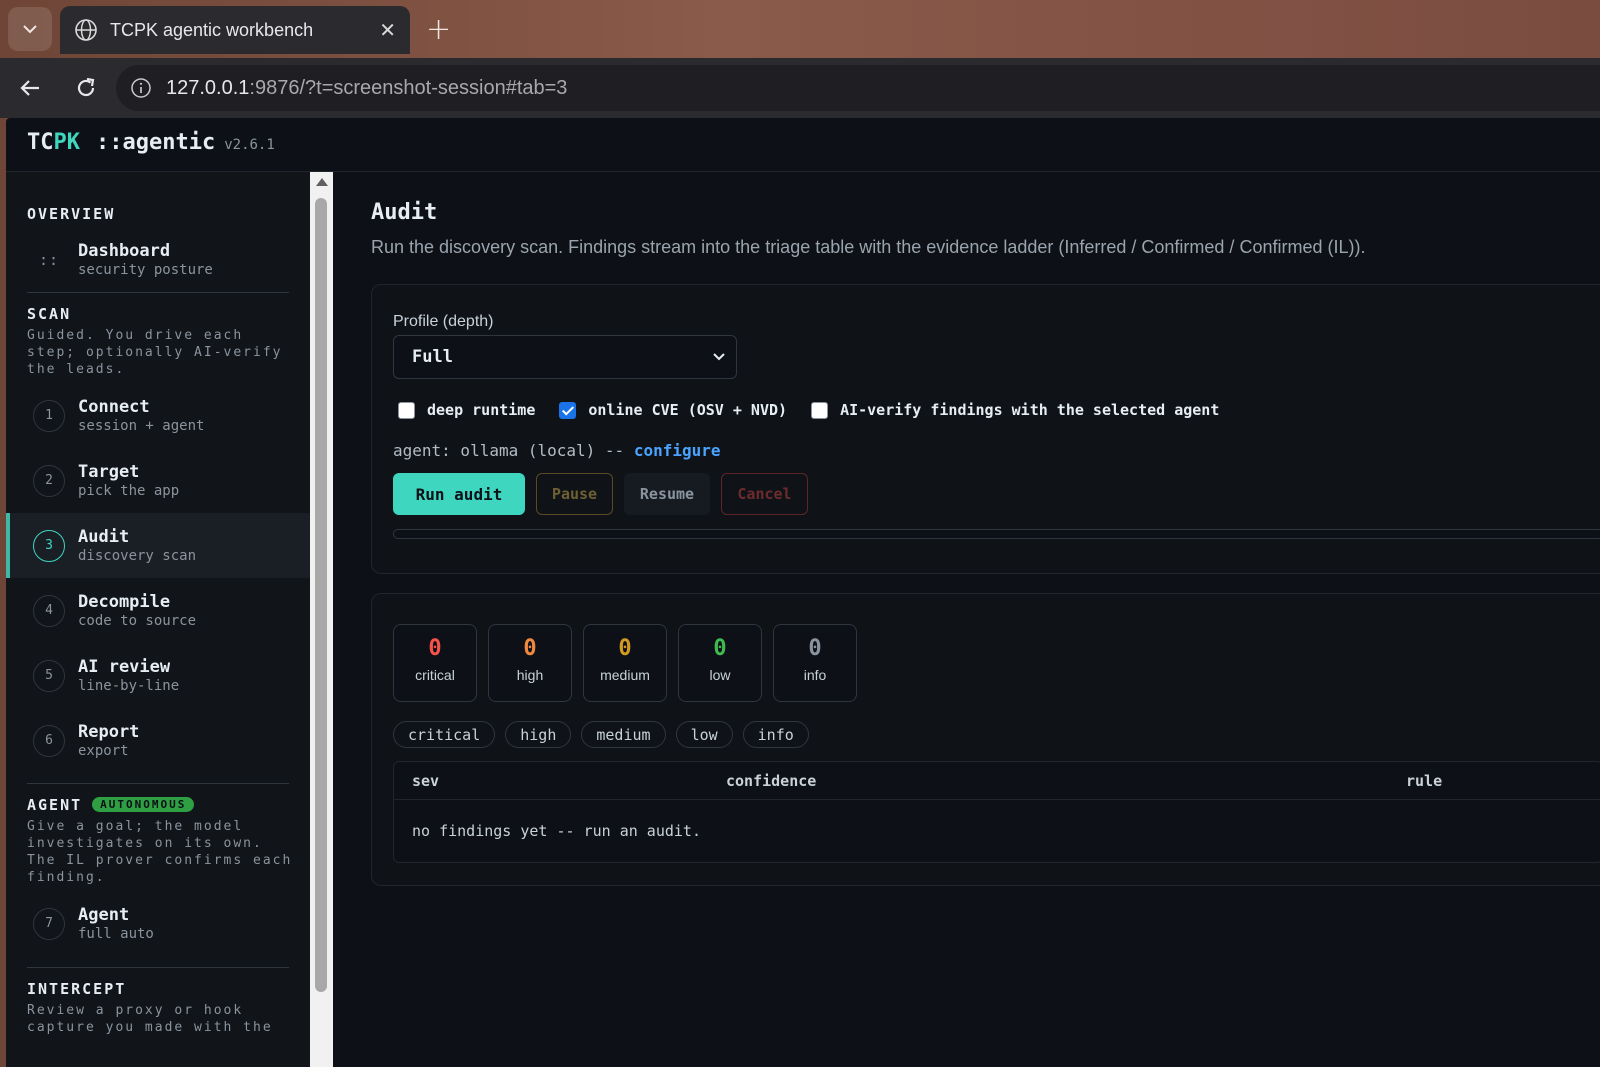  I want to click on empty-state-text: no findings yet -- run an audit., so click(556, 831).